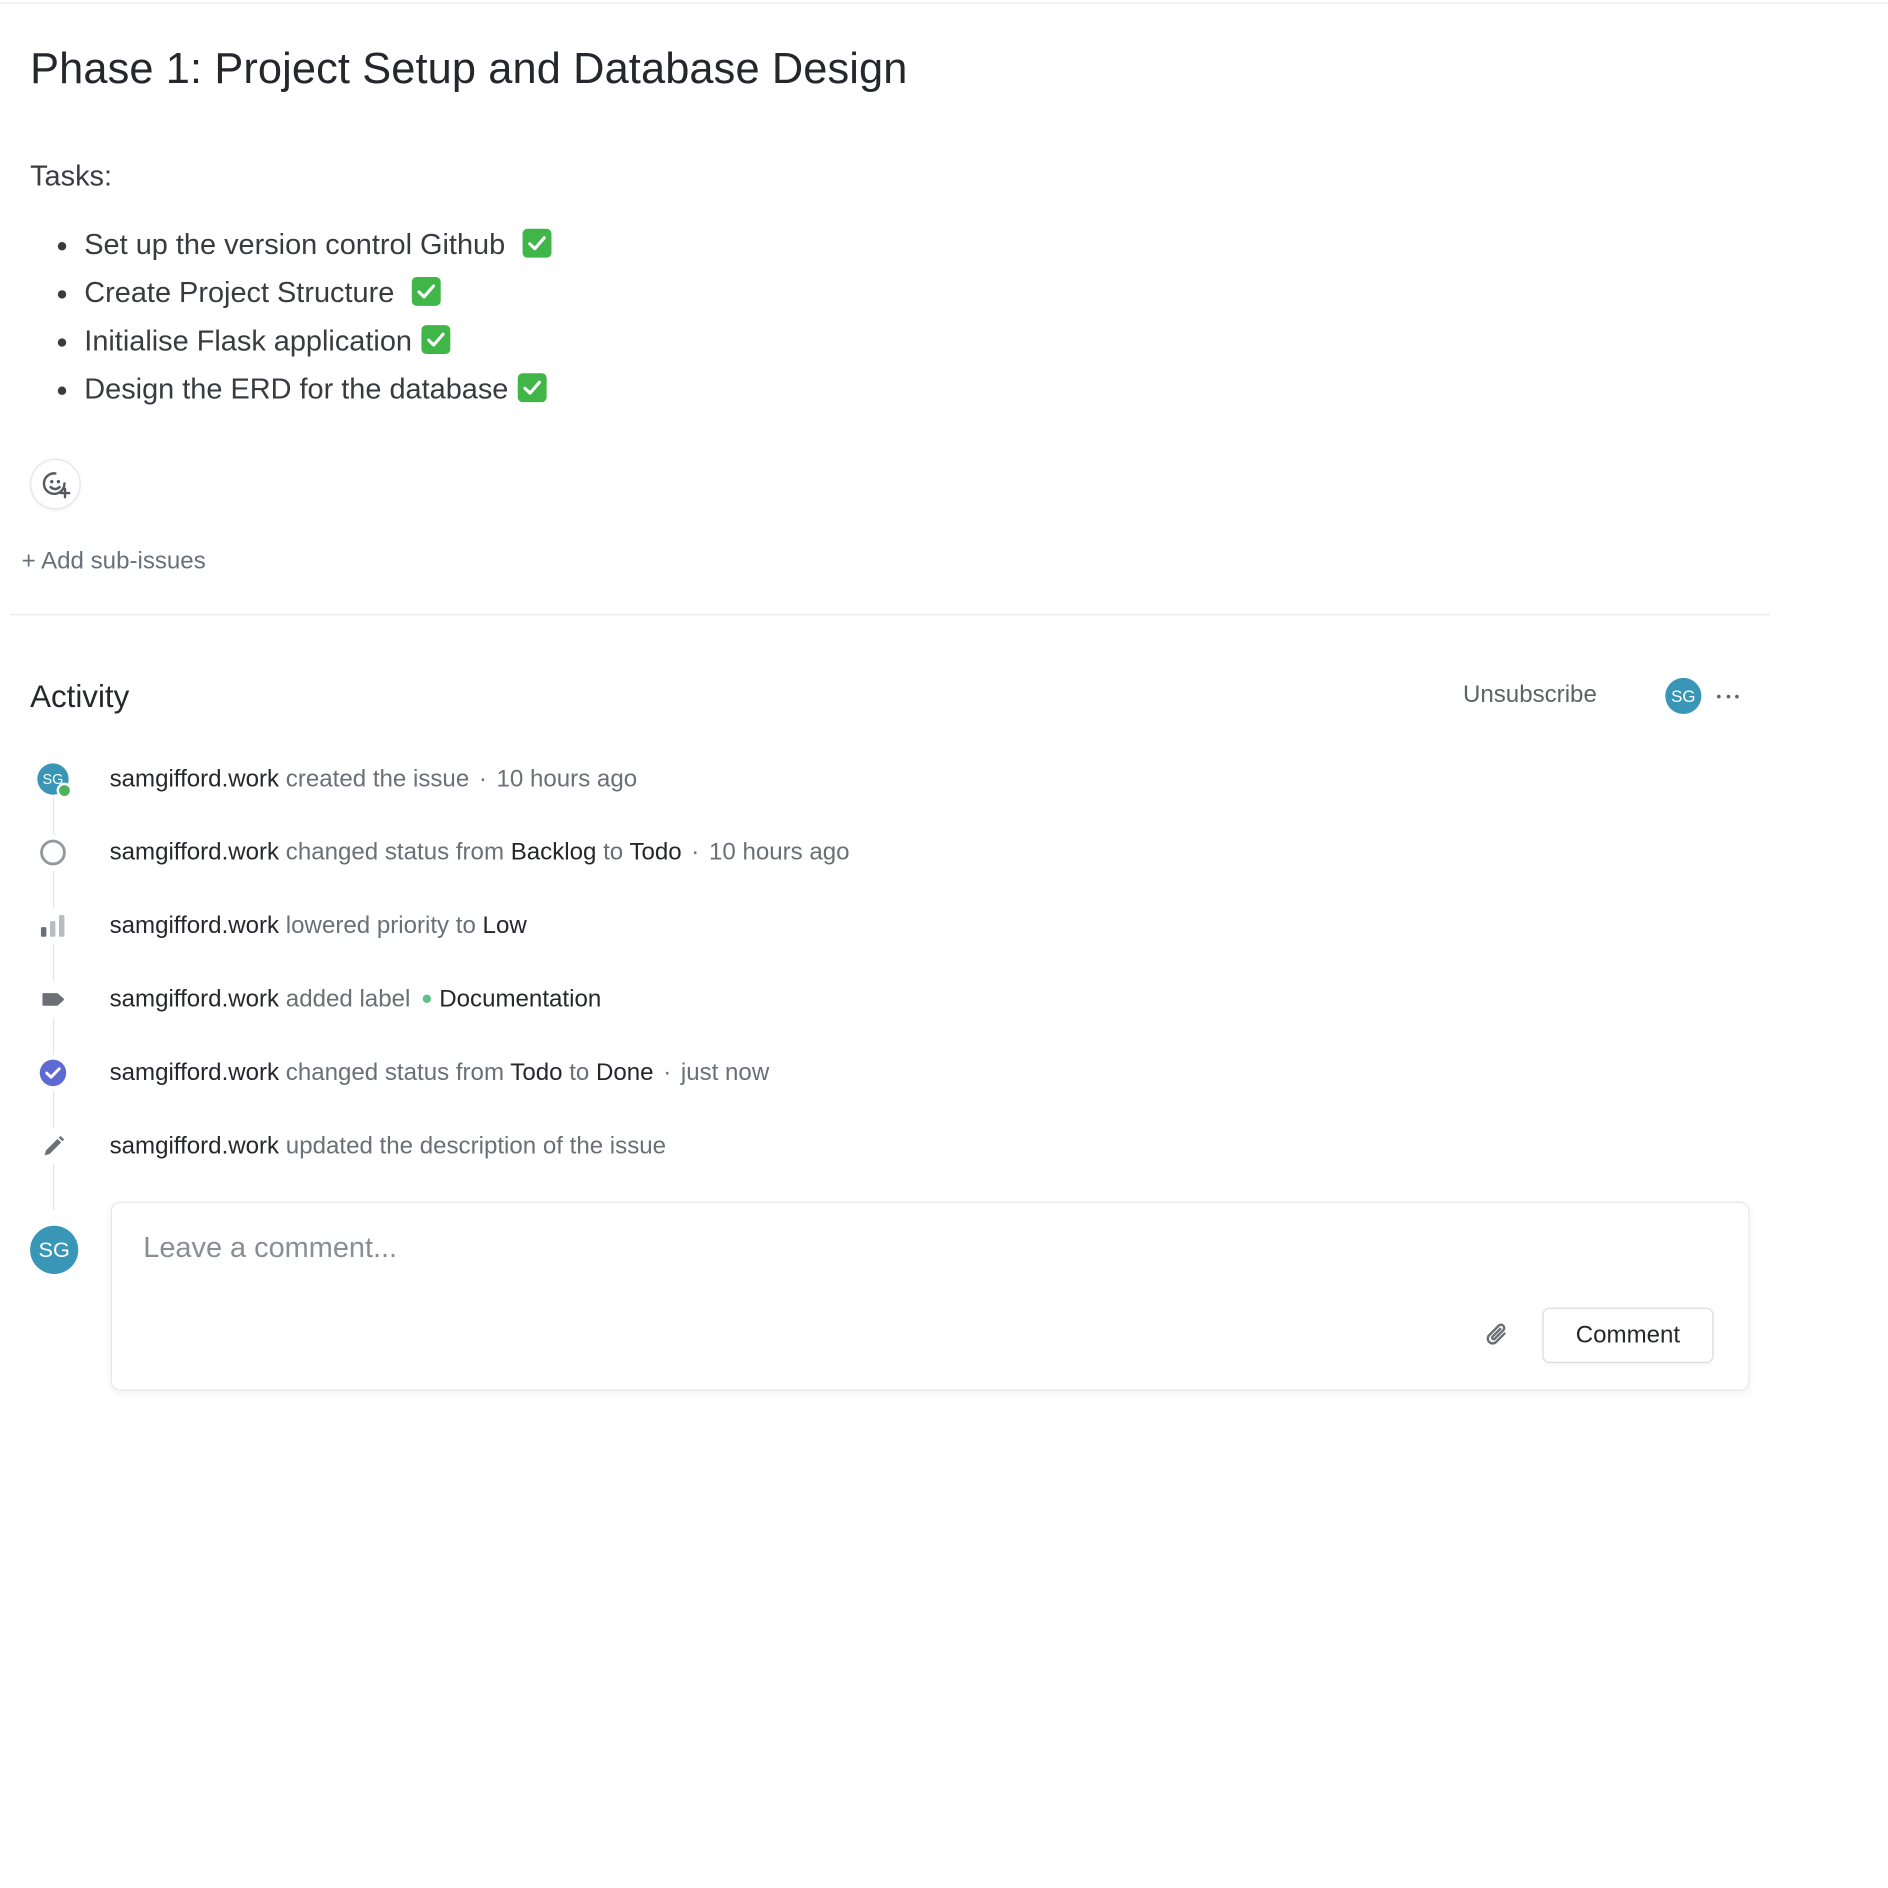 This screenshot has height=1888, width=1888. Describe the element at coordinates (377, 779) in the screenshot. I see `event-action: created the issue` at that location.